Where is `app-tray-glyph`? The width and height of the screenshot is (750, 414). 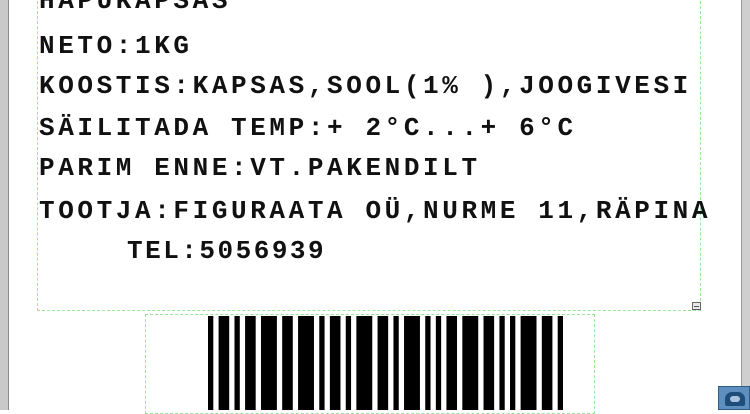 app-tray-glyph is located at coordinates (735, 399).